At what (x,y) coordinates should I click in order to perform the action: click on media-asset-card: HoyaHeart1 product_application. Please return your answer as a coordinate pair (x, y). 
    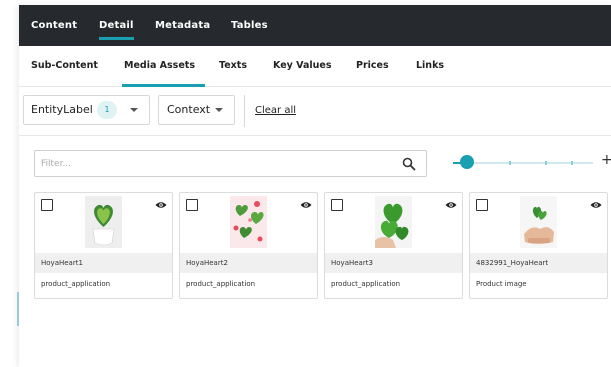
    Looking at the image, I should click on (103, 245).